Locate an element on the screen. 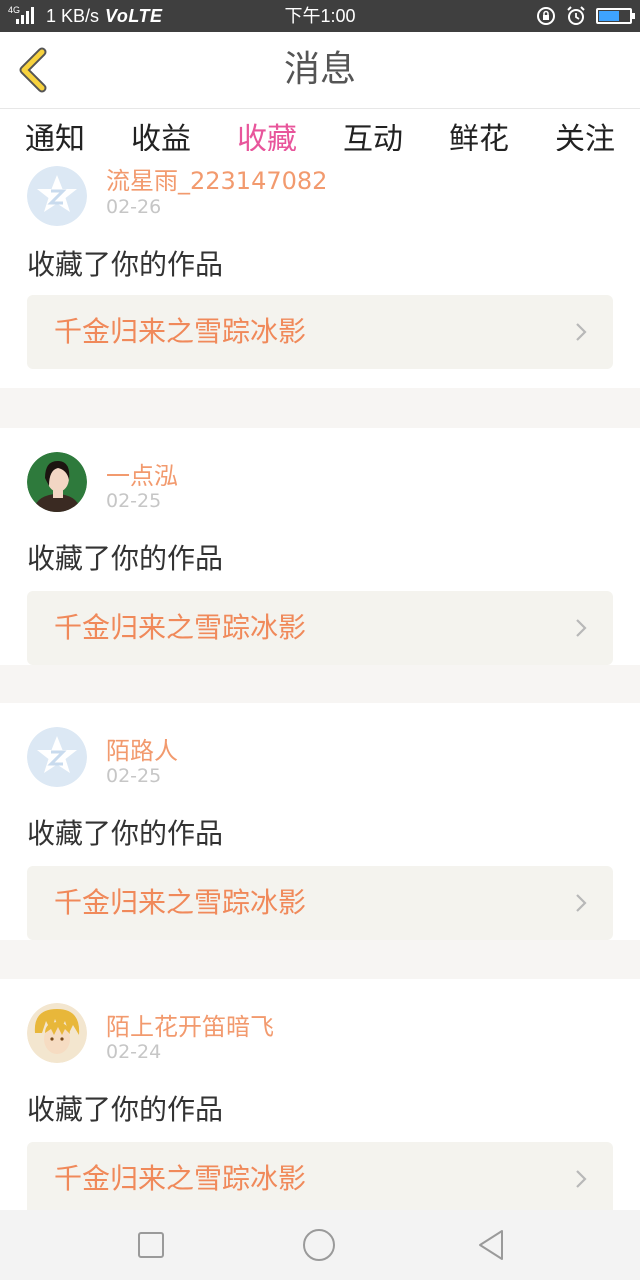 The image size is (640, 1280). alarm-icon is located at coordinates (576, 15).